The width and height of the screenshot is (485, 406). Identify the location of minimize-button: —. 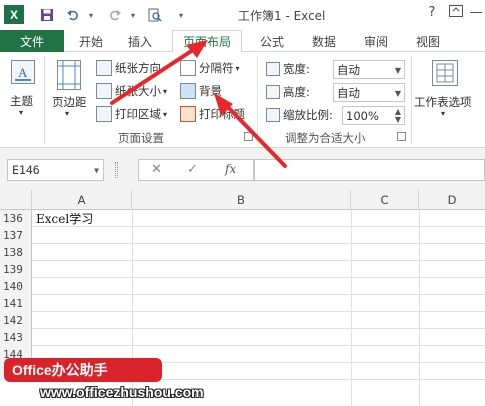
(475, 14).